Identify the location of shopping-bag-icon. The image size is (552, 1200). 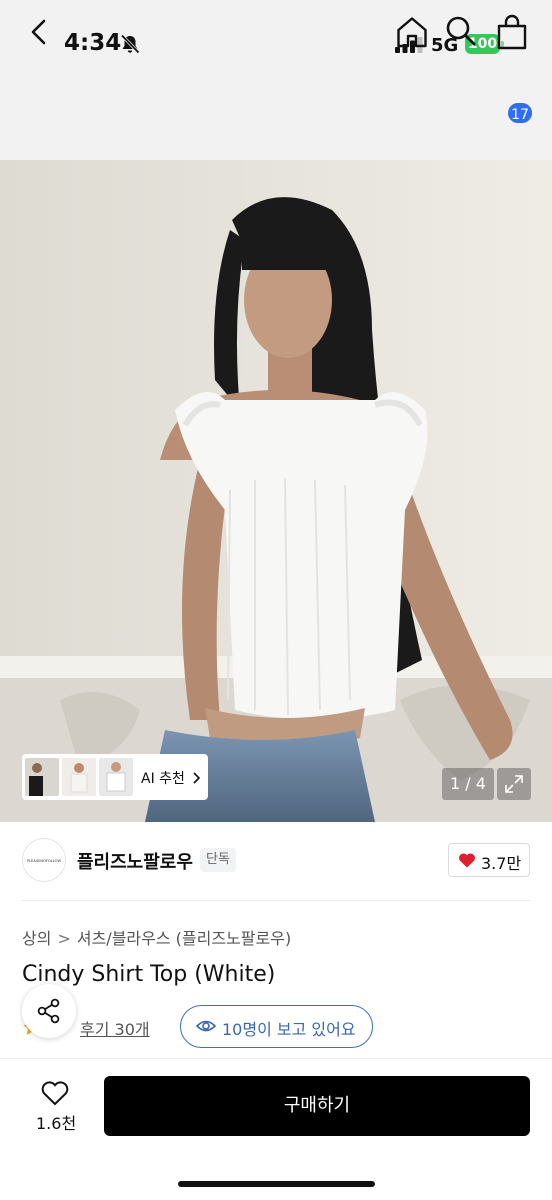
(512, 32).